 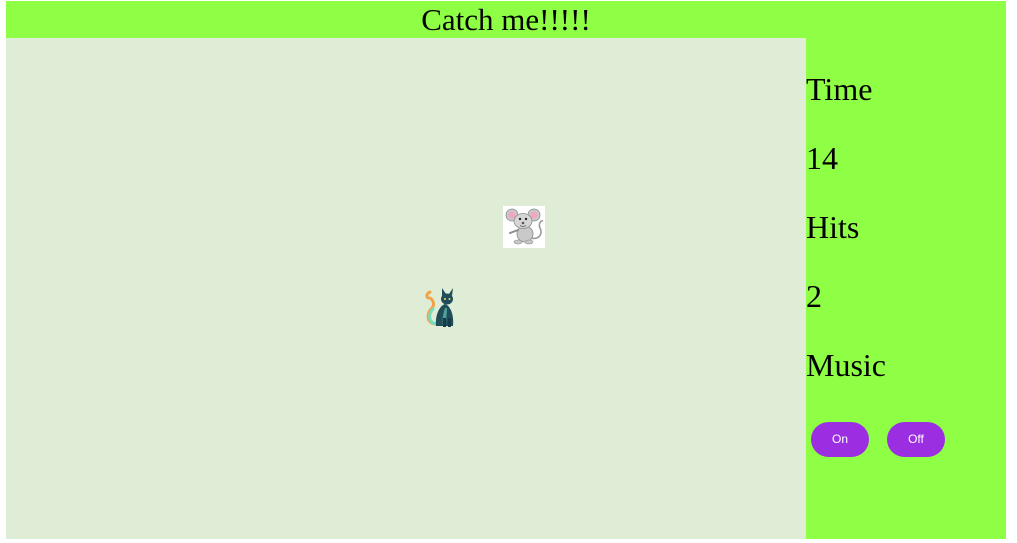 What do you see at coordinates (916, 439) in the screenshot?
I see `music-off-button: Off` at bounding box center [916, 439].